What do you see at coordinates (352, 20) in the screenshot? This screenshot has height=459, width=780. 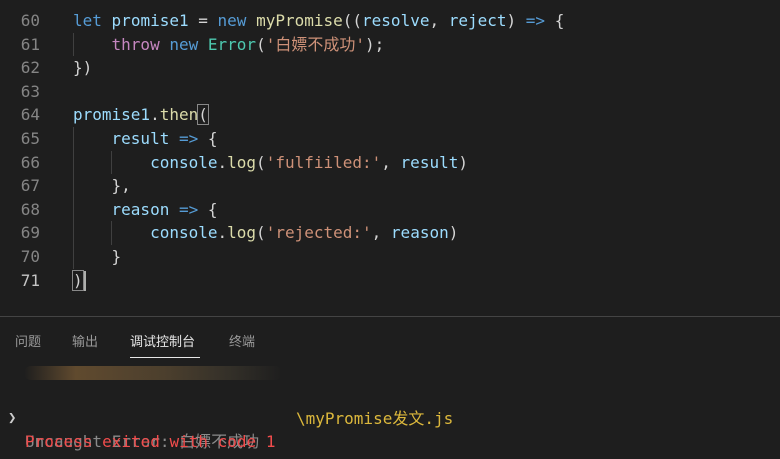 I see `code-token: ((` at bounding box center [352, 20].